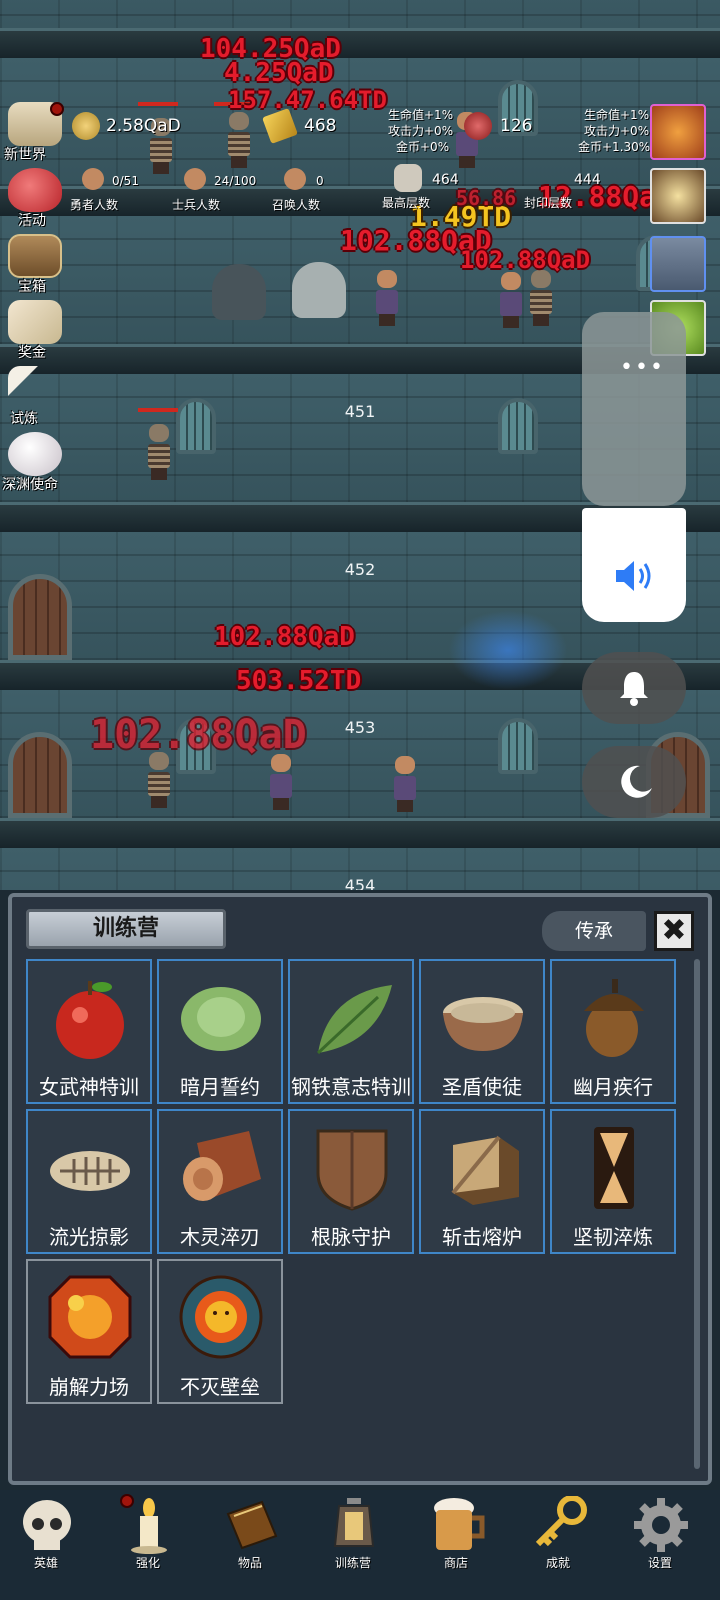 The image size is (720, 1600). I want to click on side-menu-trial: 试炼, so click(35, 395).